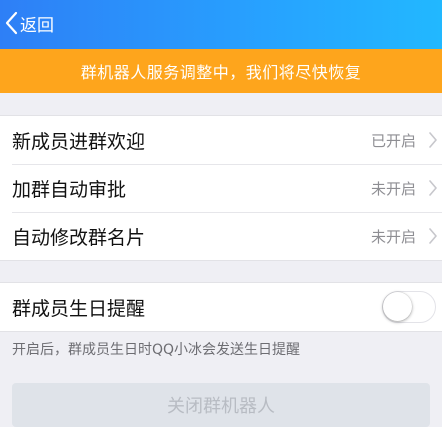 The width and height of the screenshot is (442, 427). Describe the element at coordinates (393, 140) in the screenshot. I see `setting-status: 已开启` at that location.